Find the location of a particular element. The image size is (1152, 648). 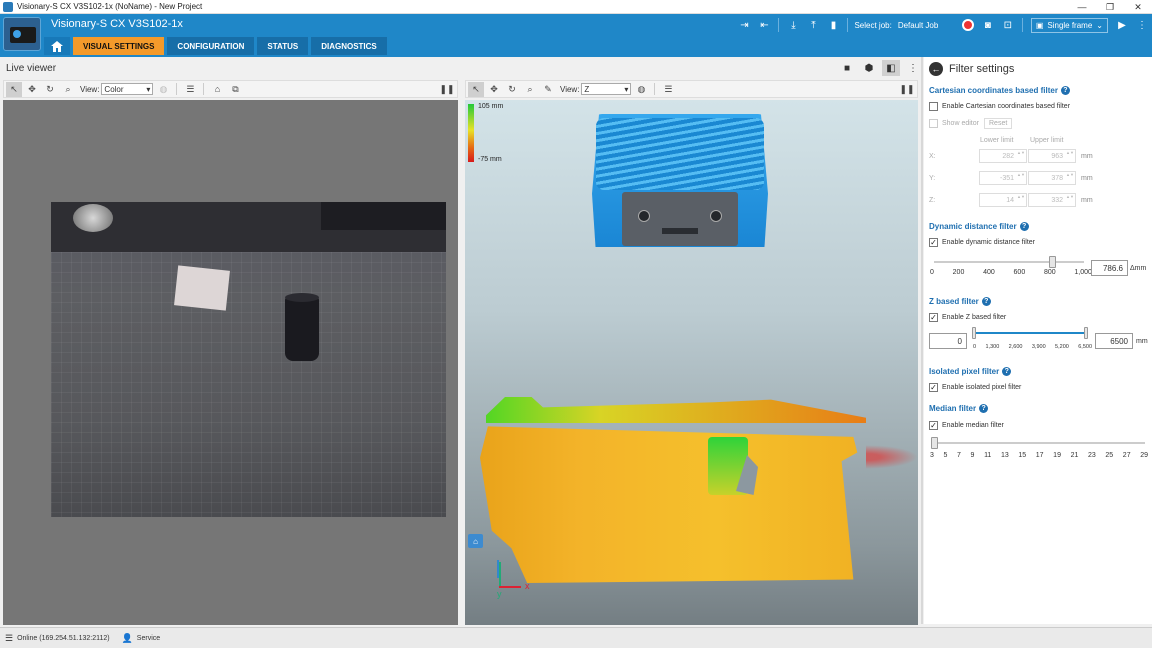

lower-limit-label: Lower limit is located at coordinates (997, 140).